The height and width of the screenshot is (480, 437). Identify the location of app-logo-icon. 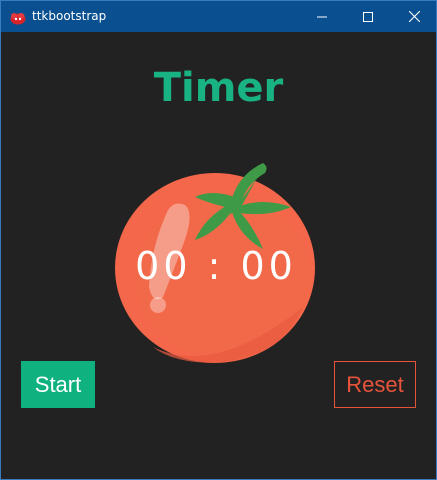
(18, 17).